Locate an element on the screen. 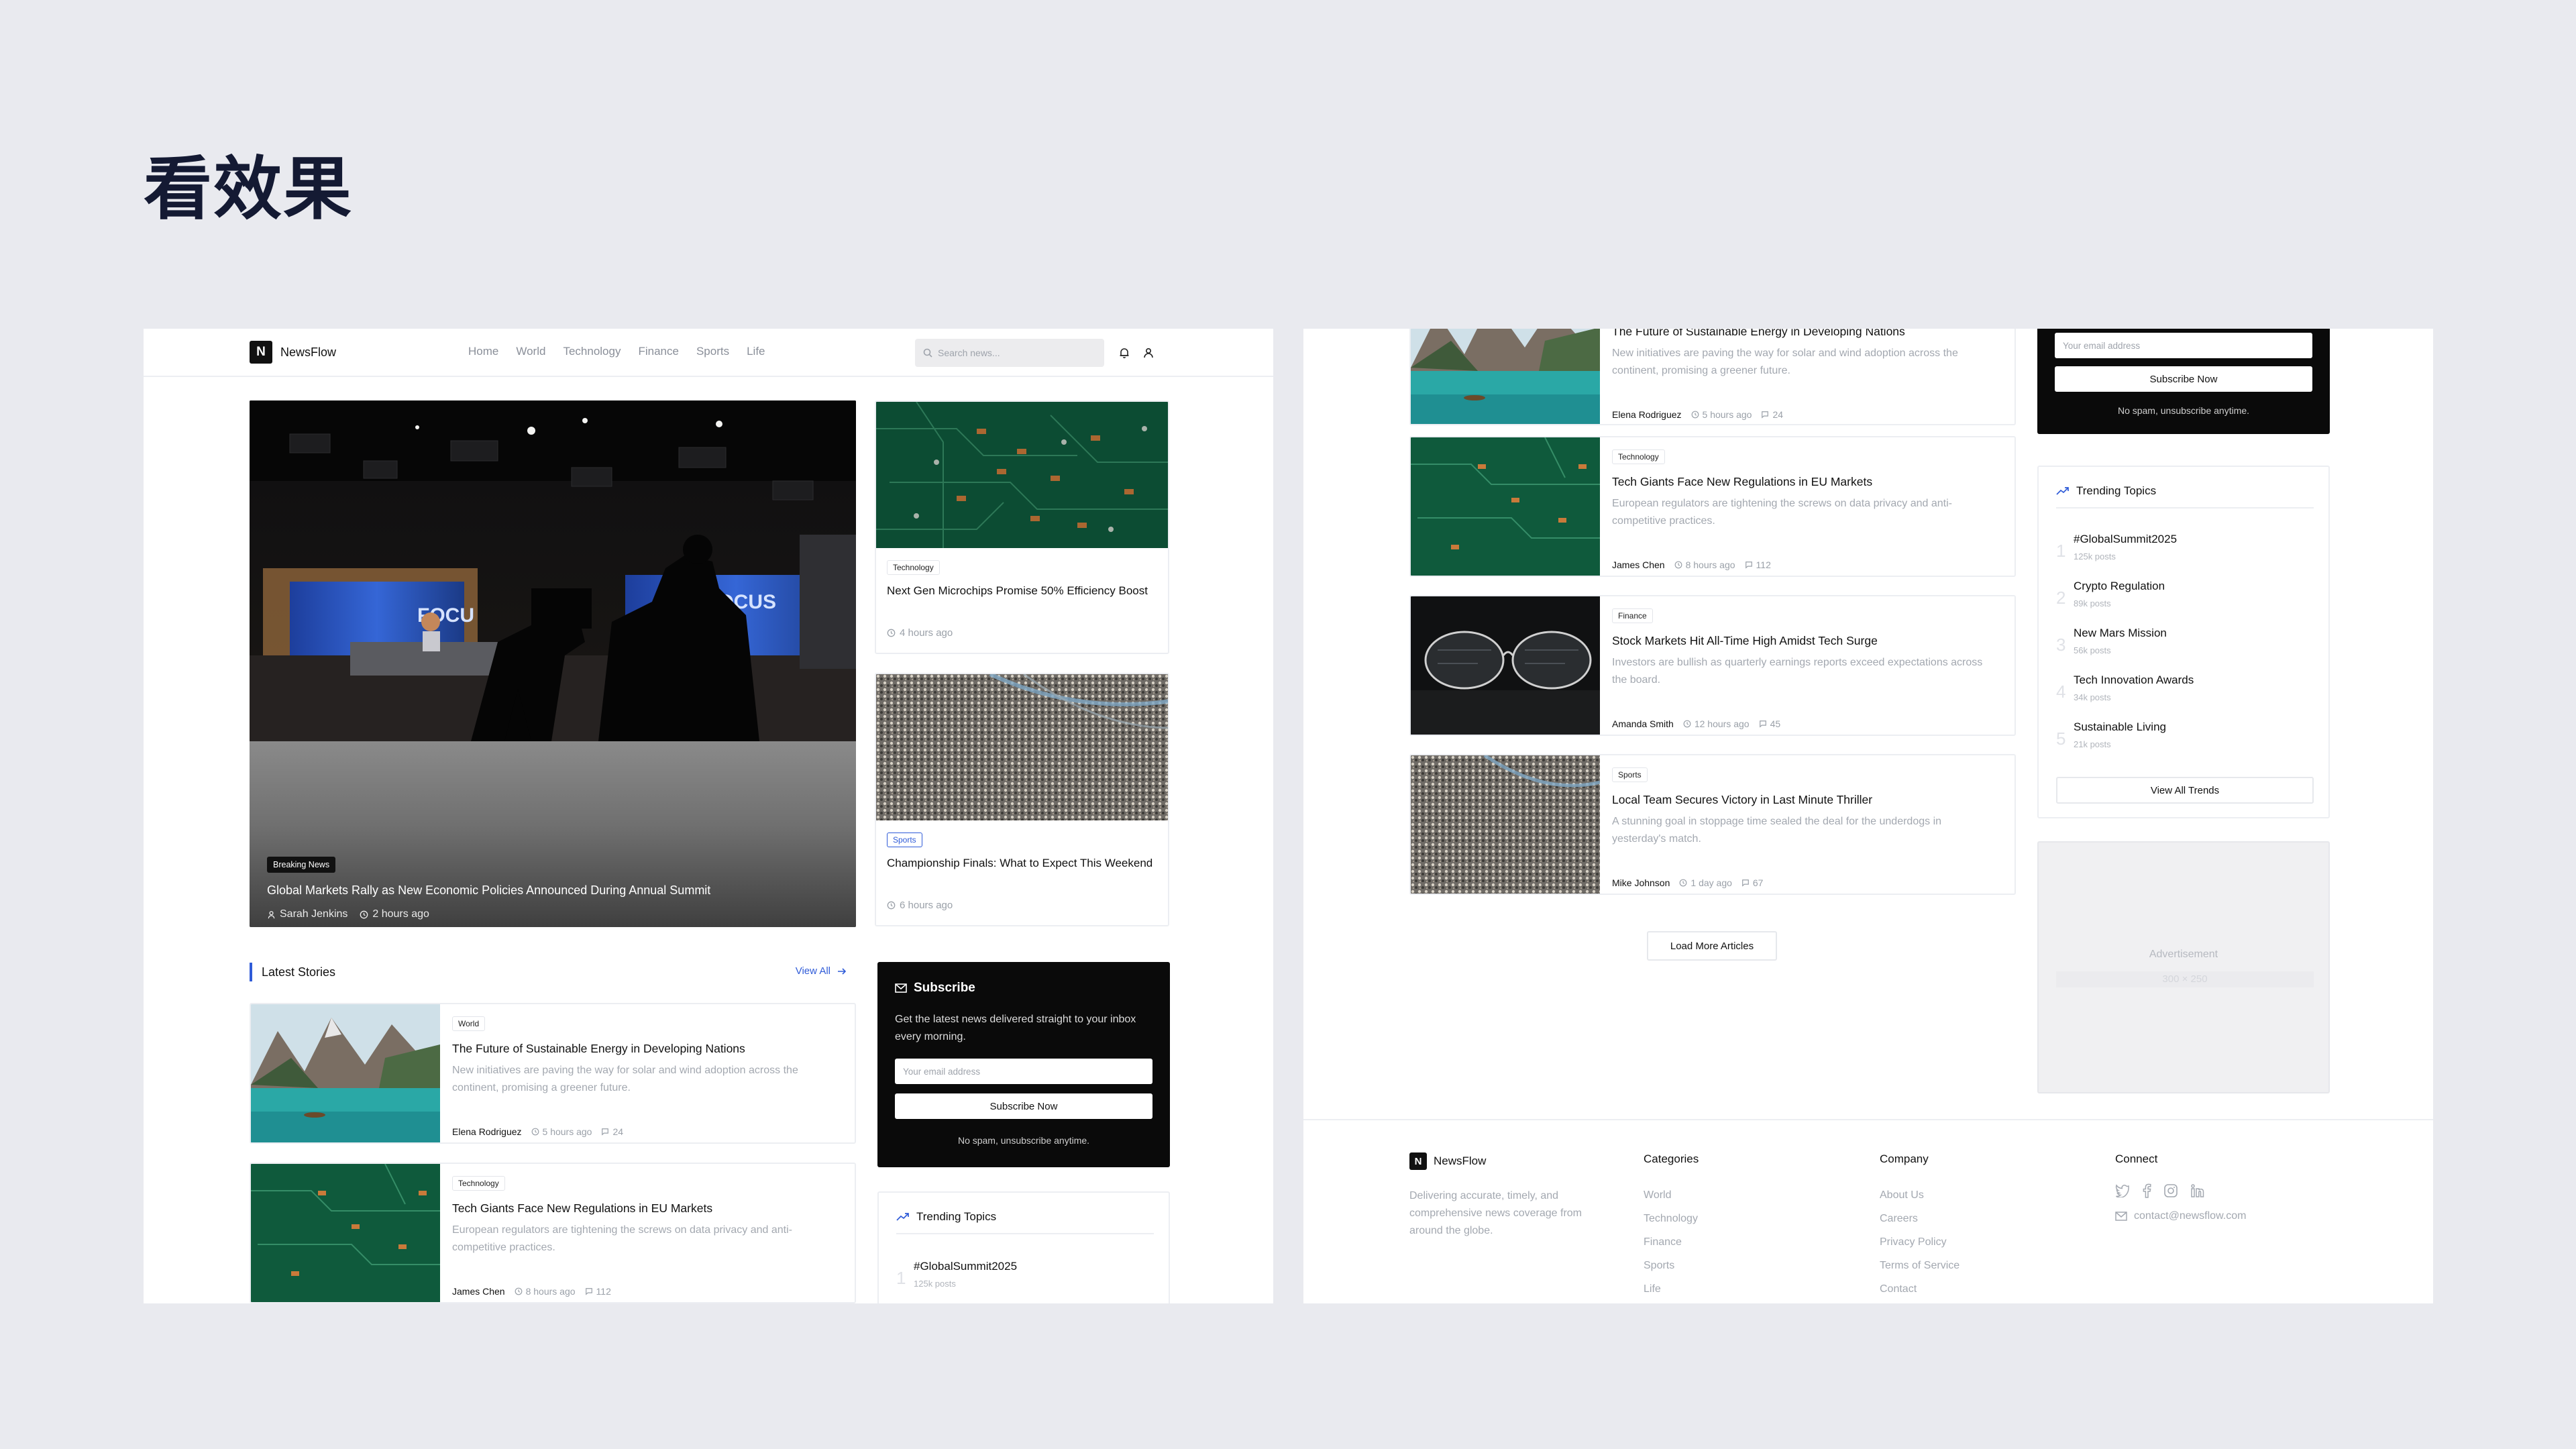  footer-link: Privacy Policy is located at coordinates (1920, 1242).